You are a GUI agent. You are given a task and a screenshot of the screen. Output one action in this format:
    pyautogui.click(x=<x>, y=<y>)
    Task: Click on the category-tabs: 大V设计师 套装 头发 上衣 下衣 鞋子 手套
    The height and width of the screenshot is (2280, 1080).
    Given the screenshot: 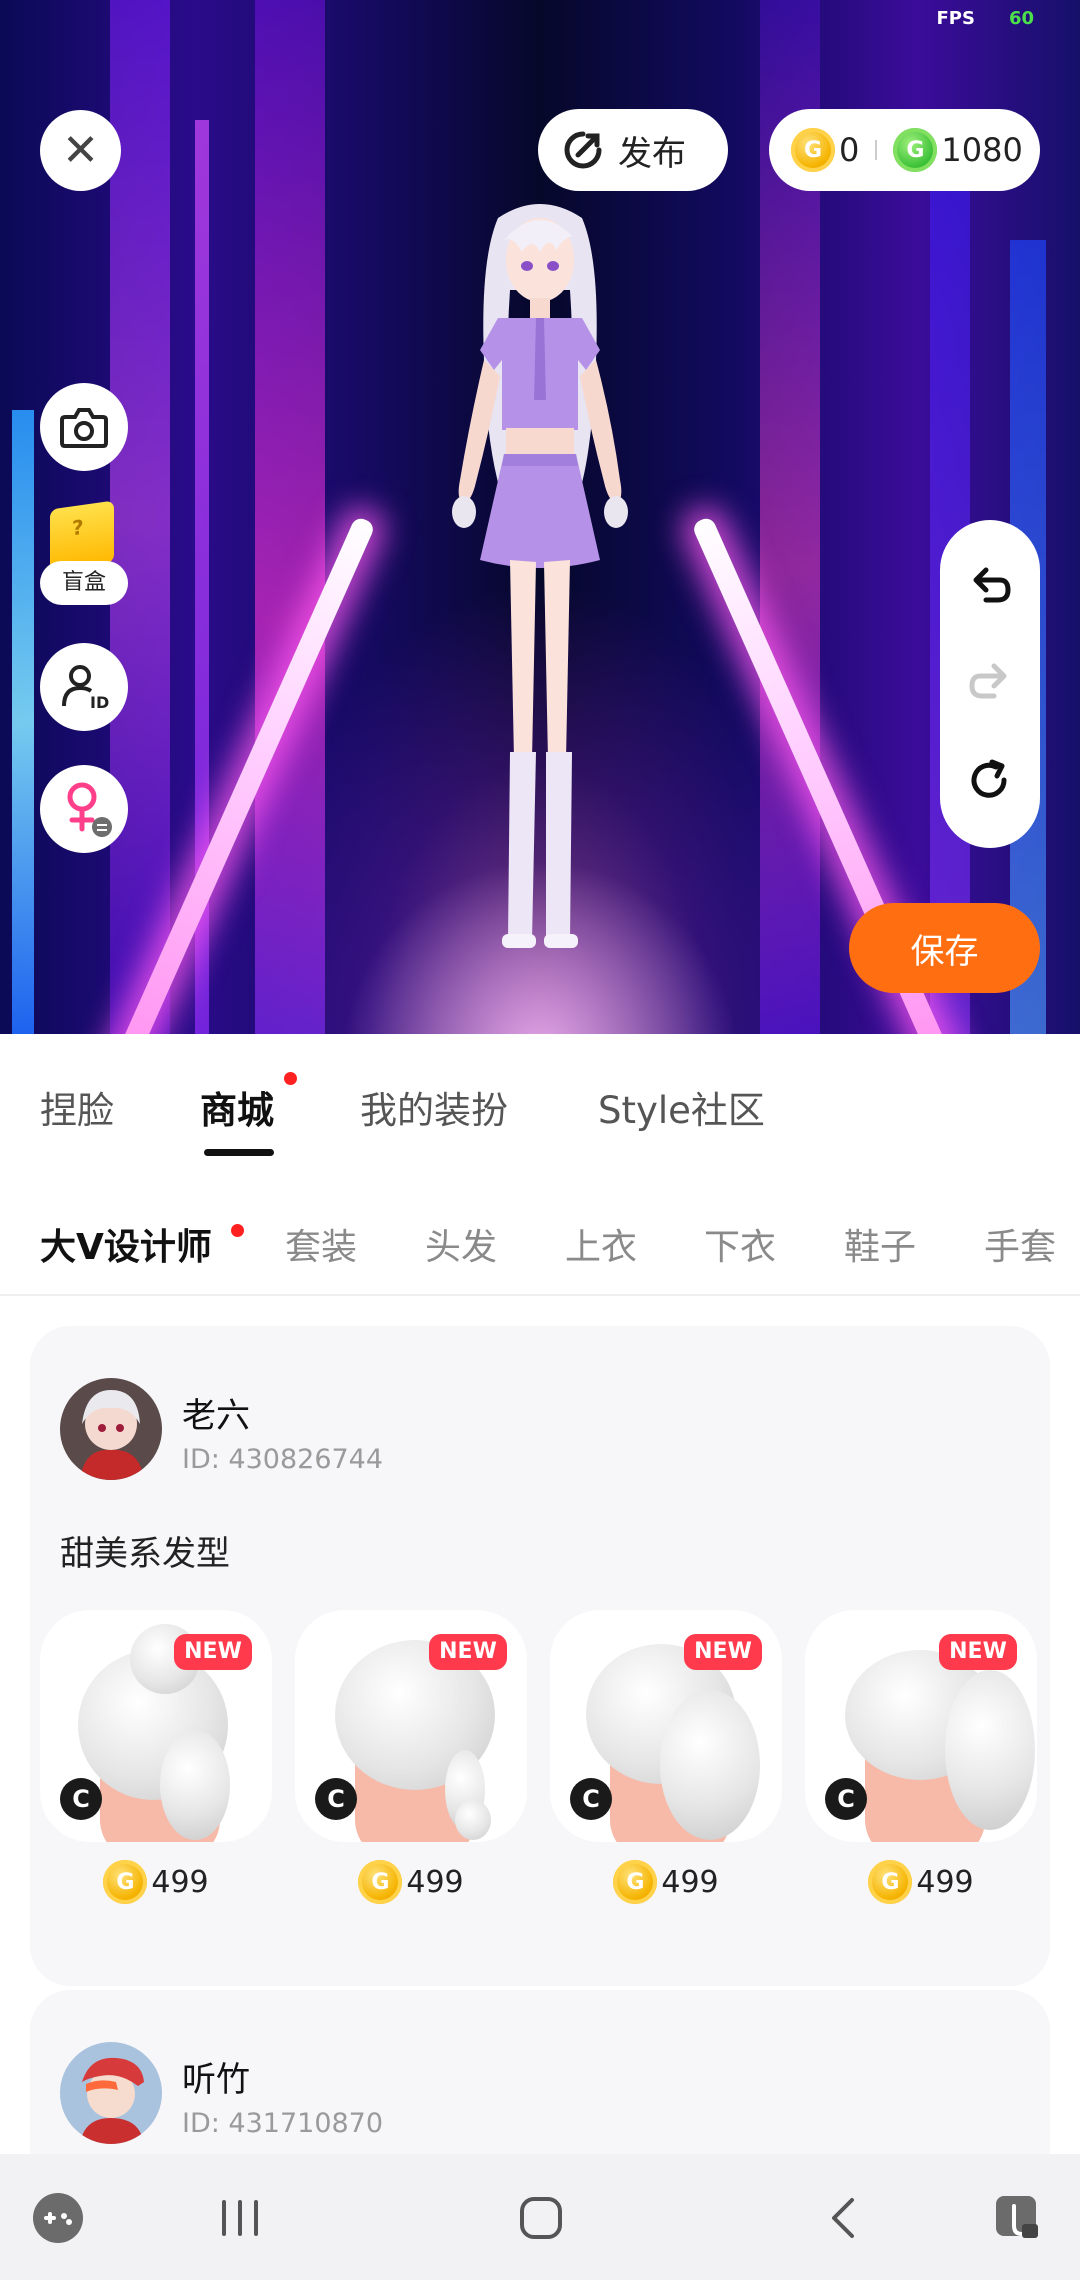 What is the action you would take?
    pyautogui.click(x=540, y=1235)
    